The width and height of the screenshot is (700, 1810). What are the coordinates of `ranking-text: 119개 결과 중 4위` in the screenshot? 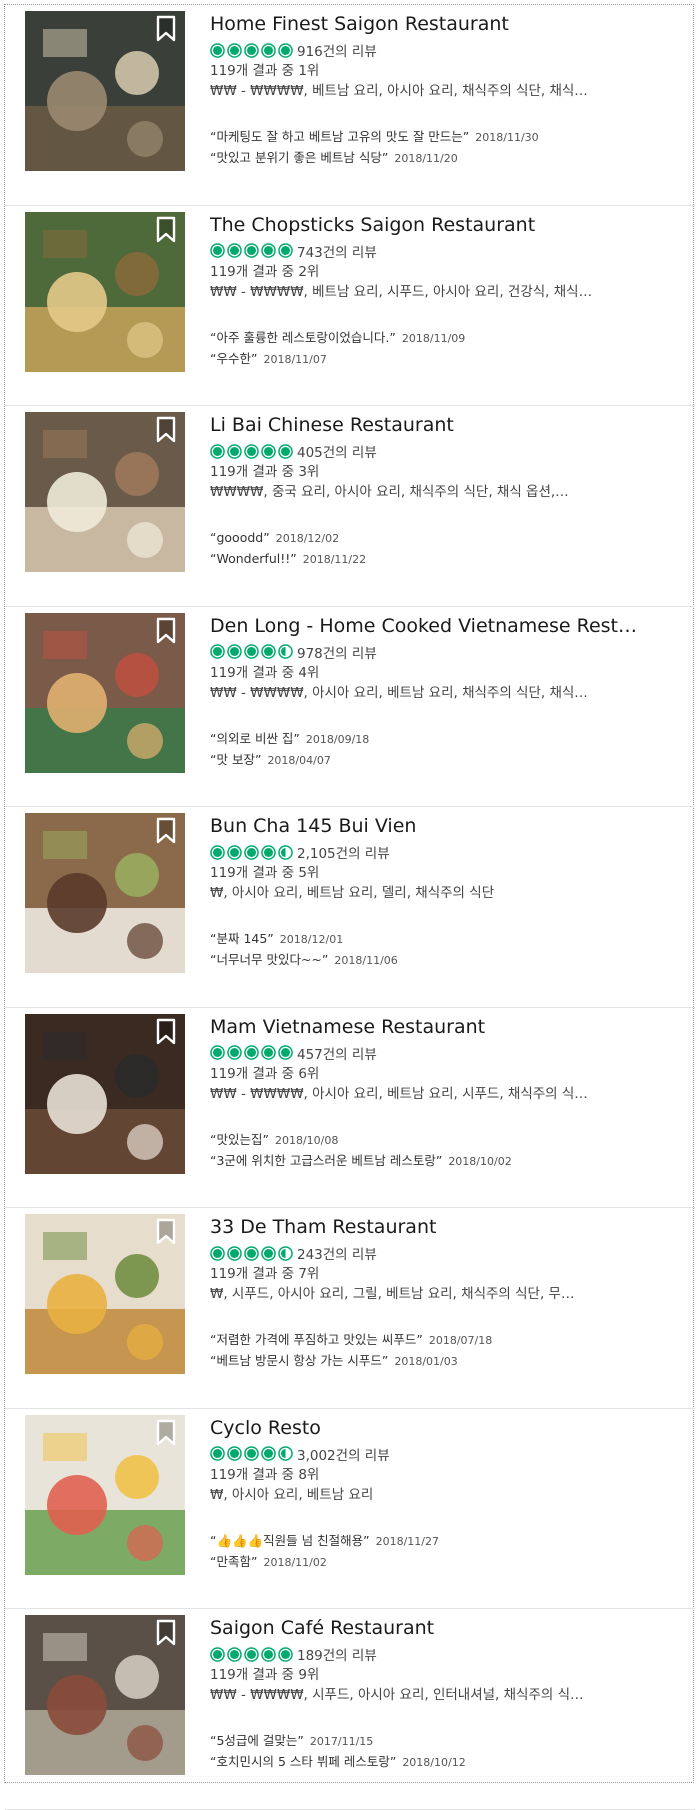 It's located at (265, 672).